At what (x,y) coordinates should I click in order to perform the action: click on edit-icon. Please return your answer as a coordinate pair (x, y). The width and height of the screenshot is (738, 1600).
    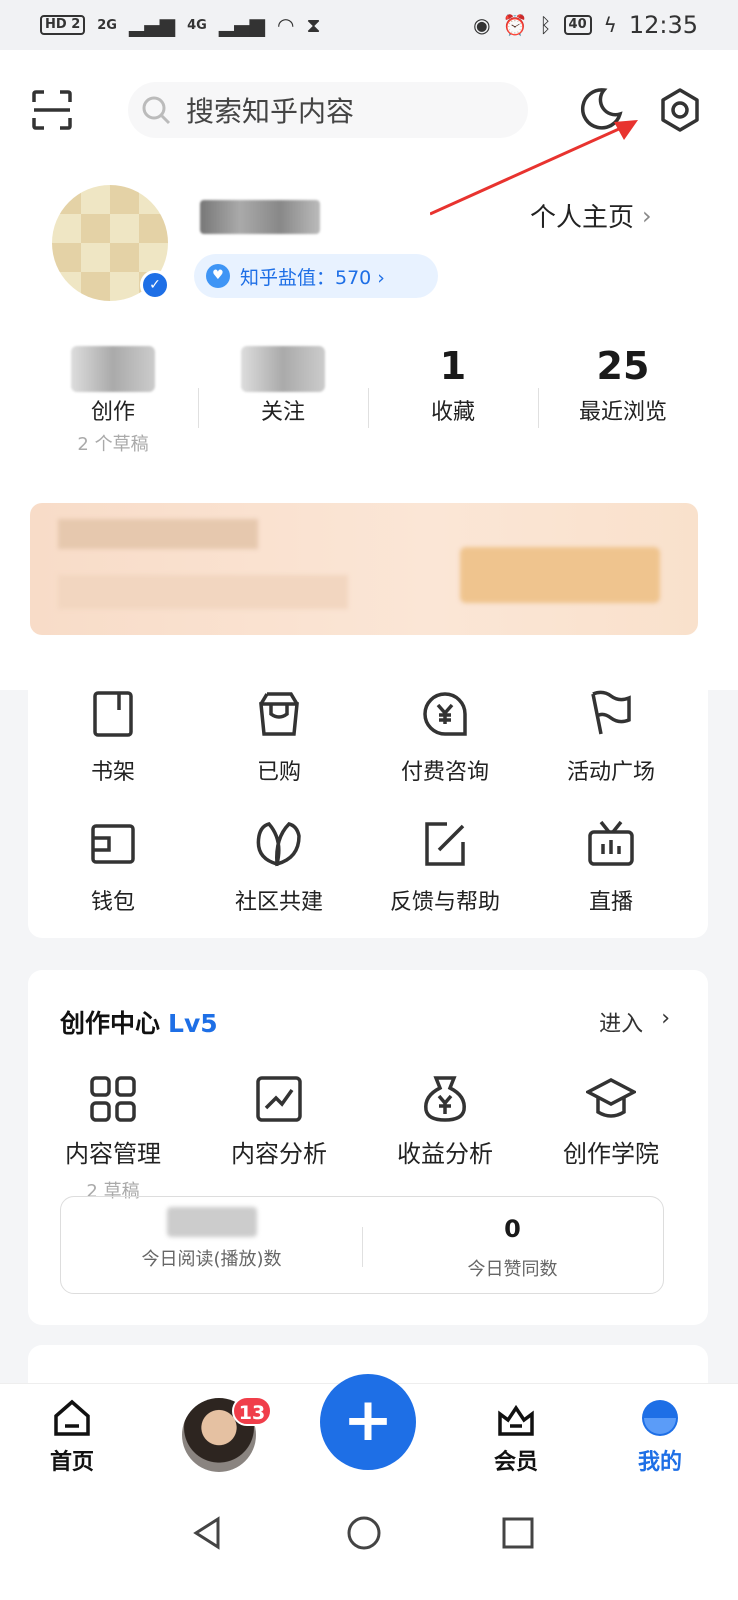
    Looking at the image, I should click on (445, 844).